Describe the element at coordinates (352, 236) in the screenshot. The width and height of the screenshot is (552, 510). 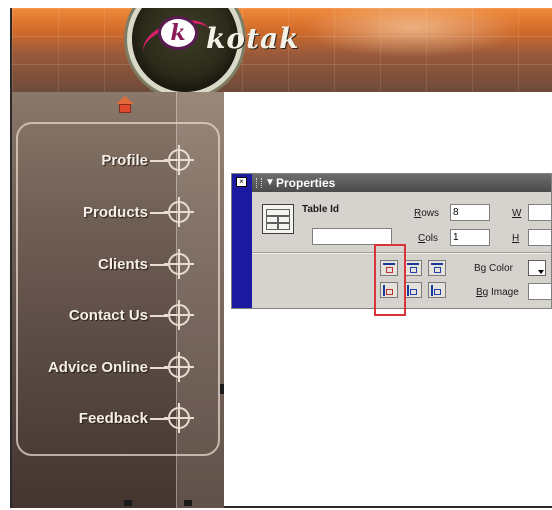
I see `table-id-input` at that location.